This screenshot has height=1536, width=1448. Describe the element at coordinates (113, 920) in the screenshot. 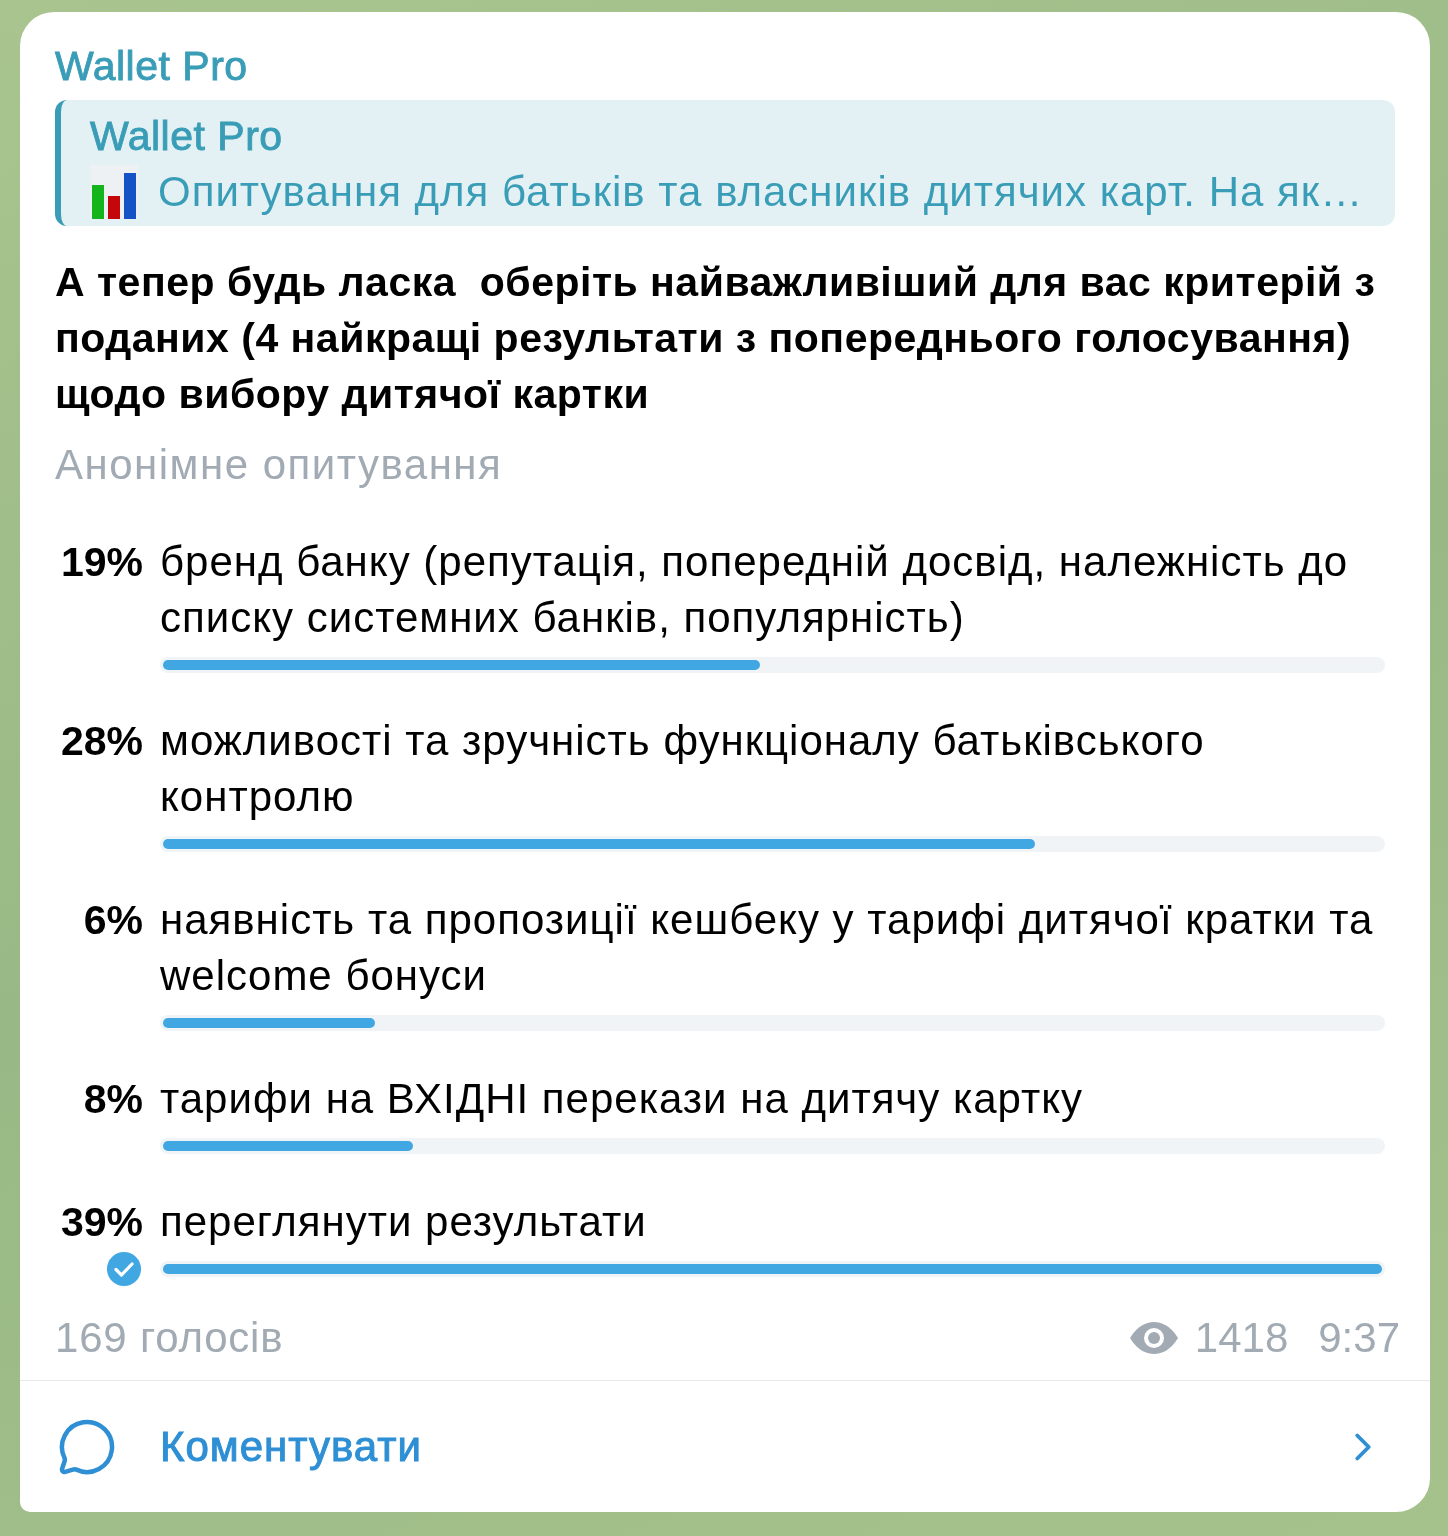

I see `option-percent: 6%` at that location.